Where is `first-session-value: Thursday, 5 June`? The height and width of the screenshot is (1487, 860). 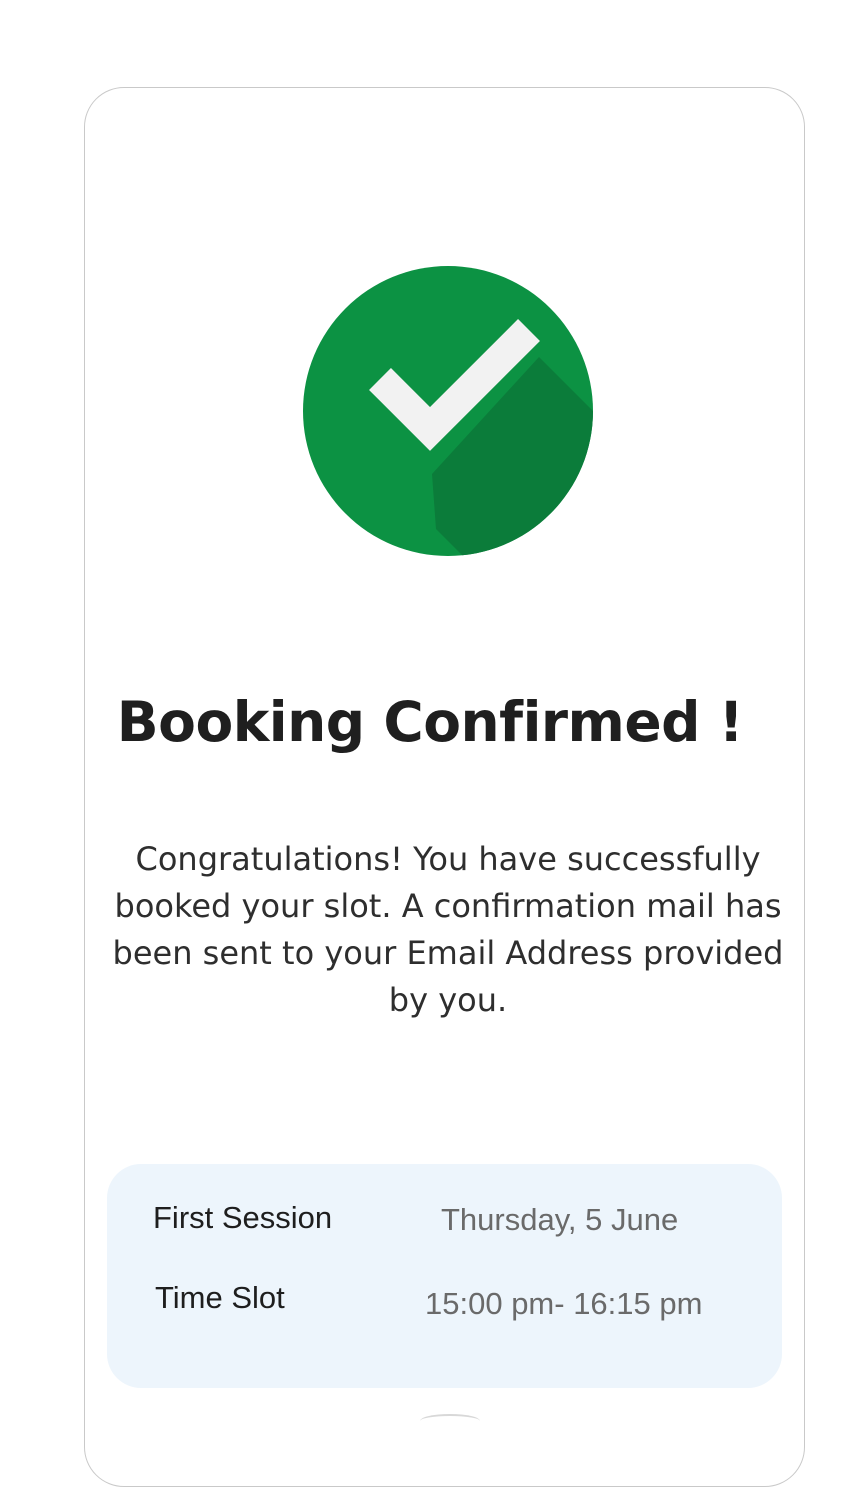
first-session-value: Thursday, 5 June is located at coordinates (560, 1219).